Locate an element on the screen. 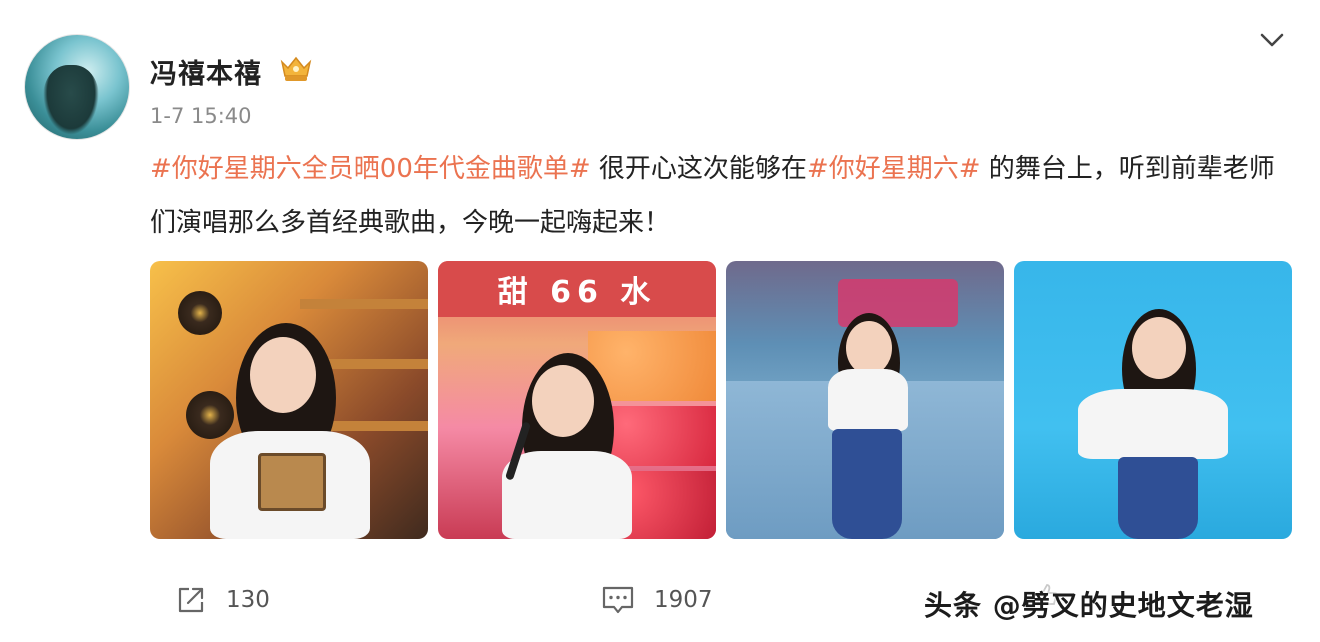 This screenshot has height=642, width=1320. hashtag-link: #你好星期六# is located at coordinates (894, 169).